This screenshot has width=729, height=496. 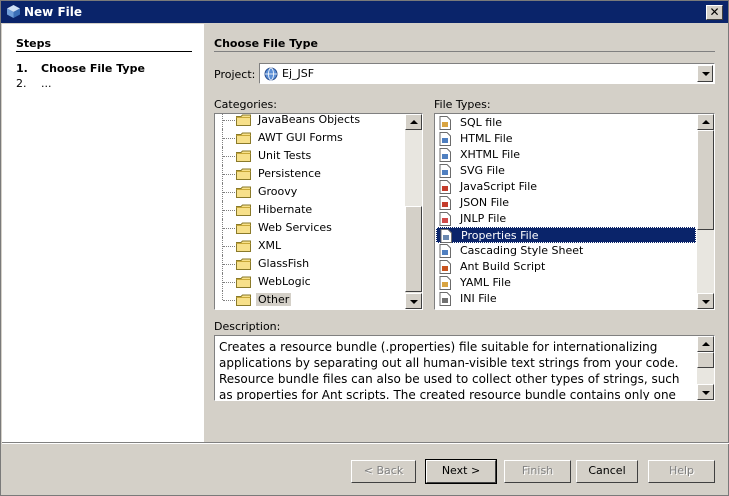 I want to click on cancel-button: Cancel, so click(x=607, y=471).